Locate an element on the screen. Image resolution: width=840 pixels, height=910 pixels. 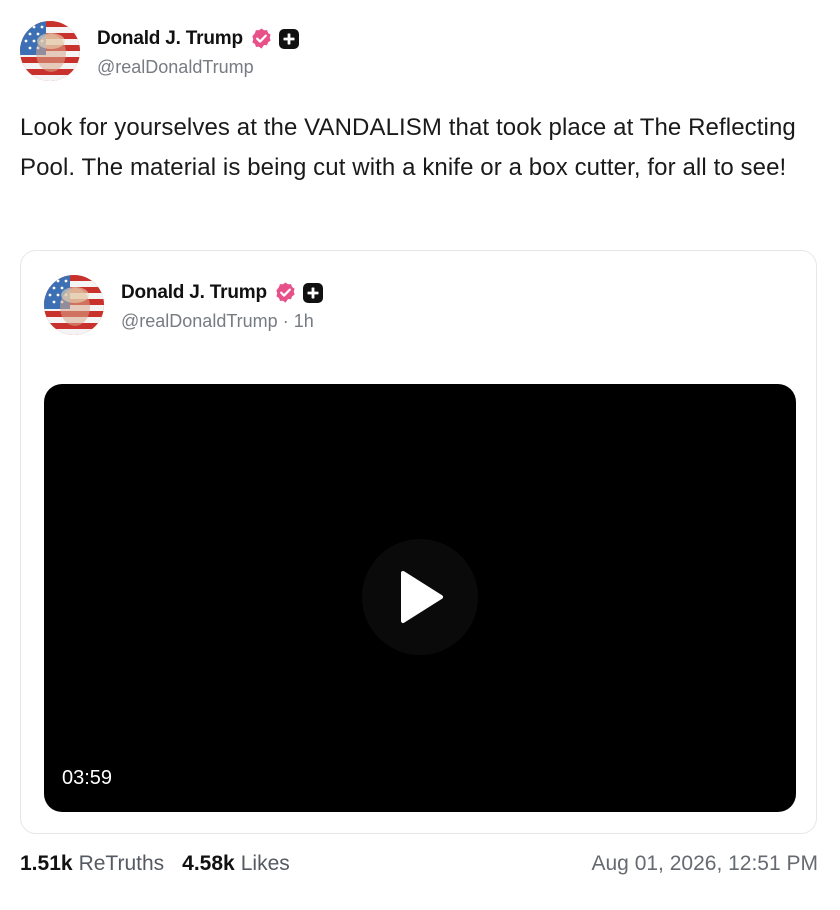
video-duration: 03:59 is located at coordinates (87, 778).